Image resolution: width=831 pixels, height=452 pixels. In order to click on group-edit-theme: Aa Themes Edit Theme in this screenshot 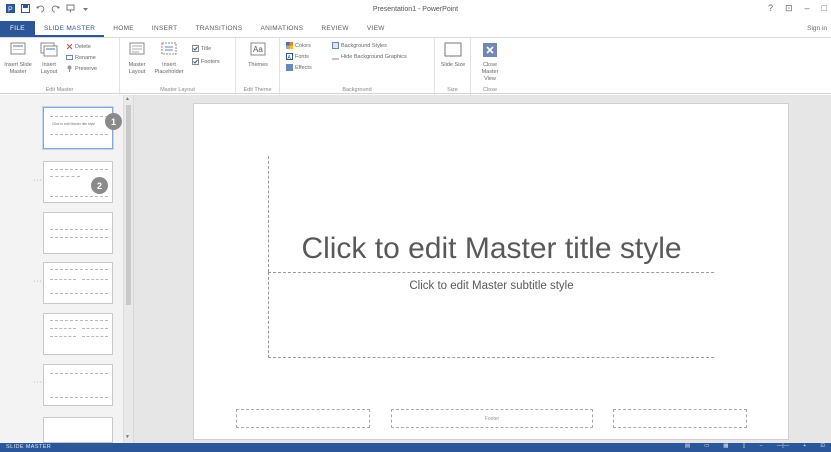, I will do `click(258, 66)`.